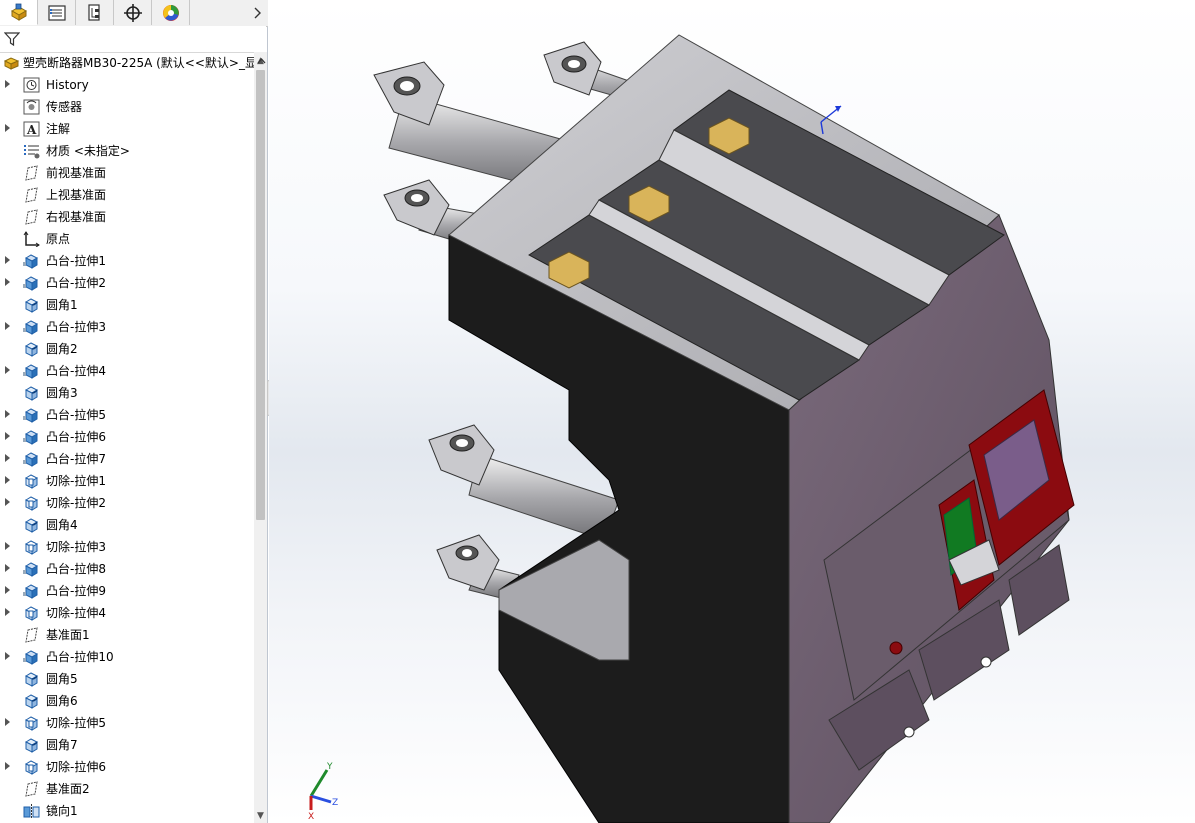 The width and height of the screenshot is (1195, 823). I want to click on tree-item: 凸台-拉伸4, so click(127, 371).